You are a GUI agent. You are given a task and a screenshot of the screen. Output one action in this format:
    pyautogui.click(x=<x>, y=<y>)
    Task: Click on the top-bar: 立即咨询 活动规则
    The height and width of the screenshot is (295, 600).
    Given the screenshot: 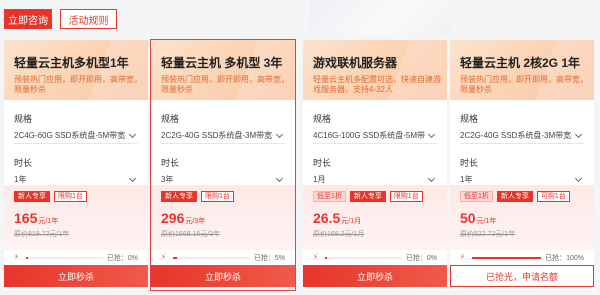 What is the action you would take?
    pyautogui.click(x=300, y=17)
    